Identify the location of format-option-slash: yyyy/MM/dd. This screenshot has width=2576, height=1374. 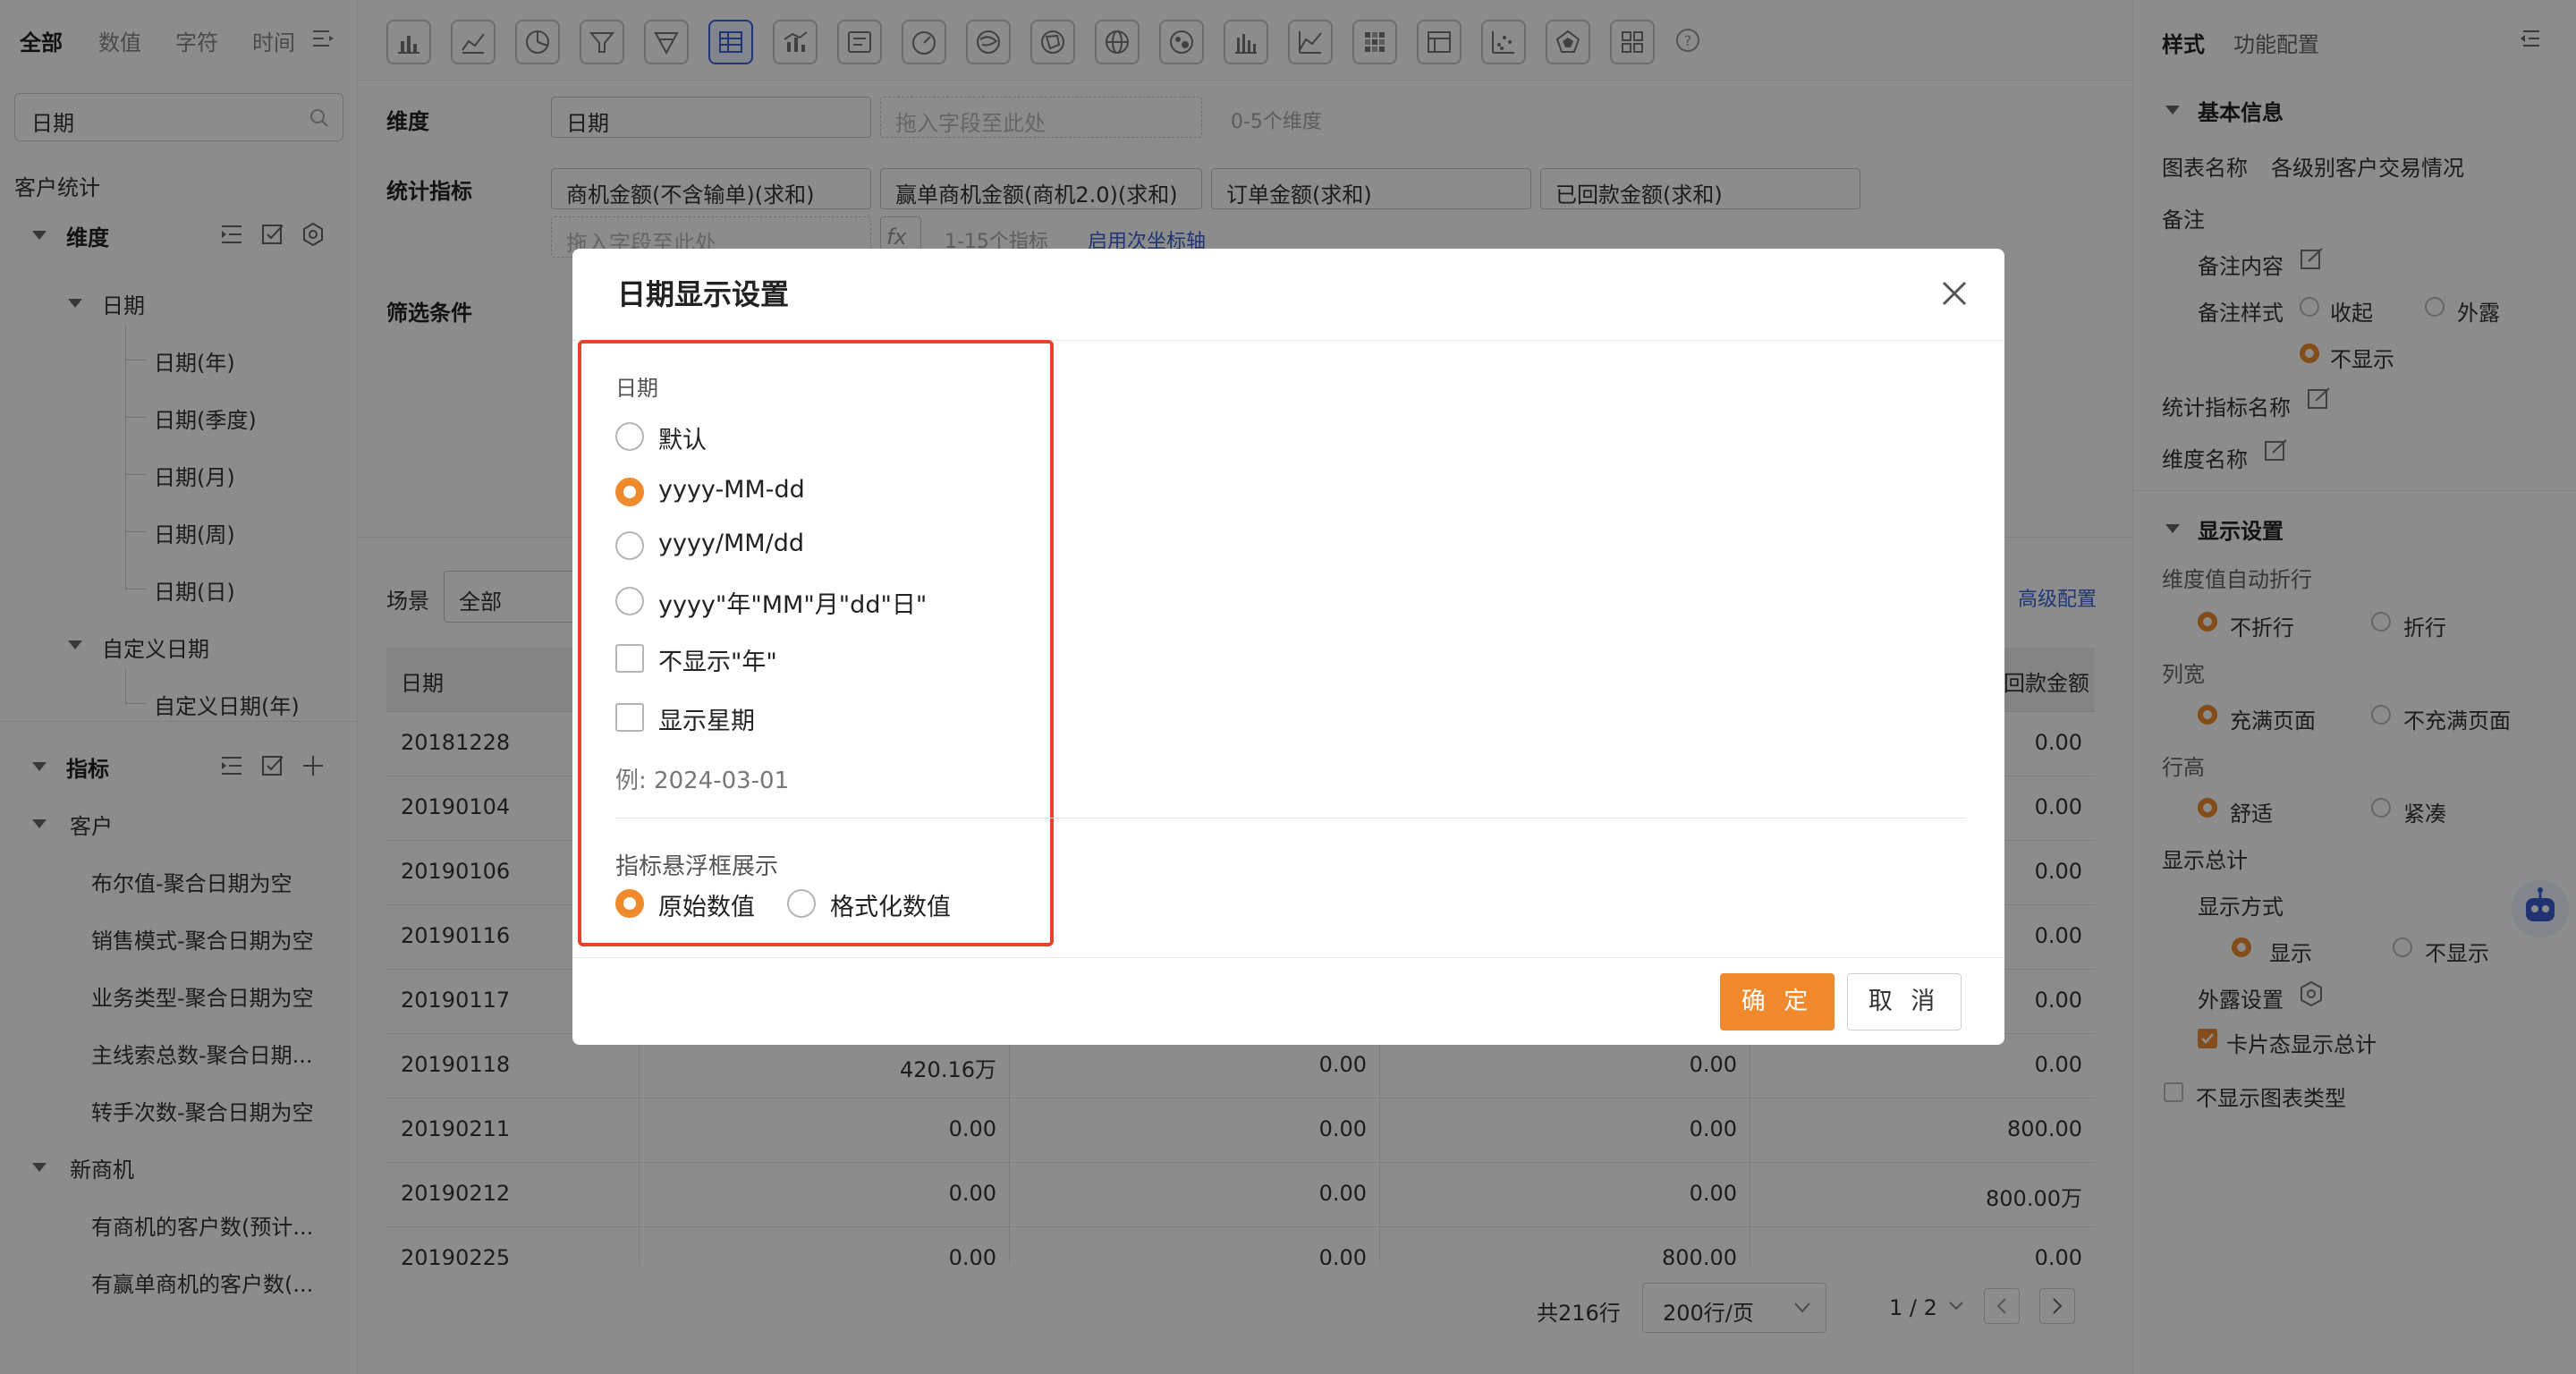
(731, 543).